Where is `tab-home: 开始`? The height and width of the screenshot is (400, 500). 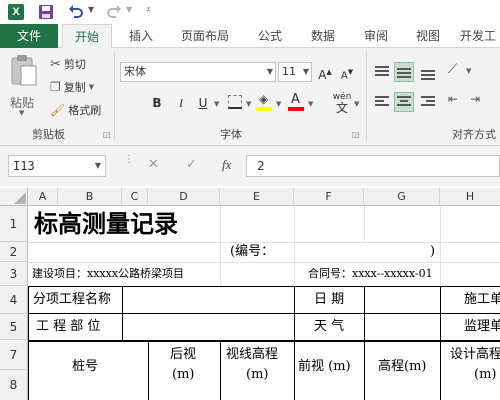
tab-home: 开始 is located at coordinates (87, 36).